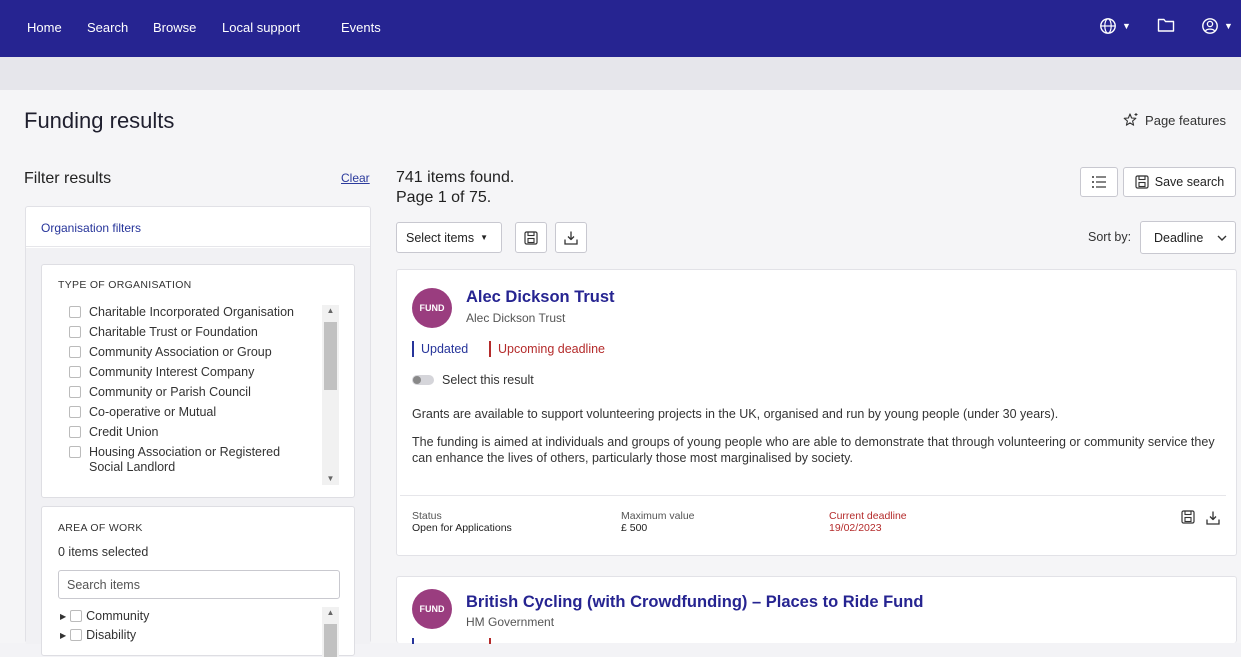  Describe the element at coordinates (462, 528) in the screenshot. I see `status-value: Open for Applications` at that location.